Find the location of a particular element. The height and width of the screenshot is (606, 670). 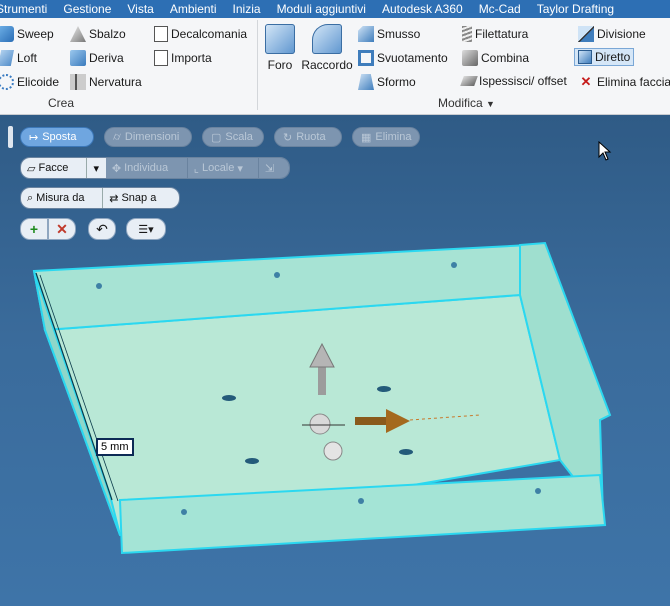

scala-button: ▢ Scala is located at coordinates (233, 137).